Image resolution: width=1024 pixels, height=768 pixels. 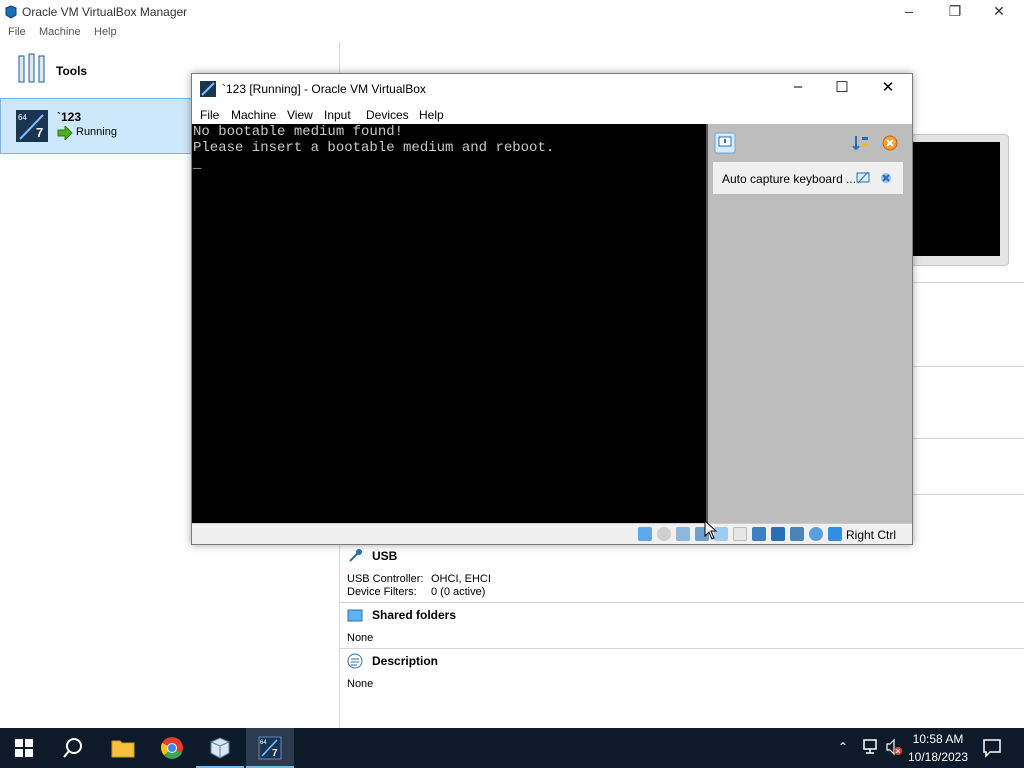 I want to click on windows-start-icon, so click(x=24, y=748).